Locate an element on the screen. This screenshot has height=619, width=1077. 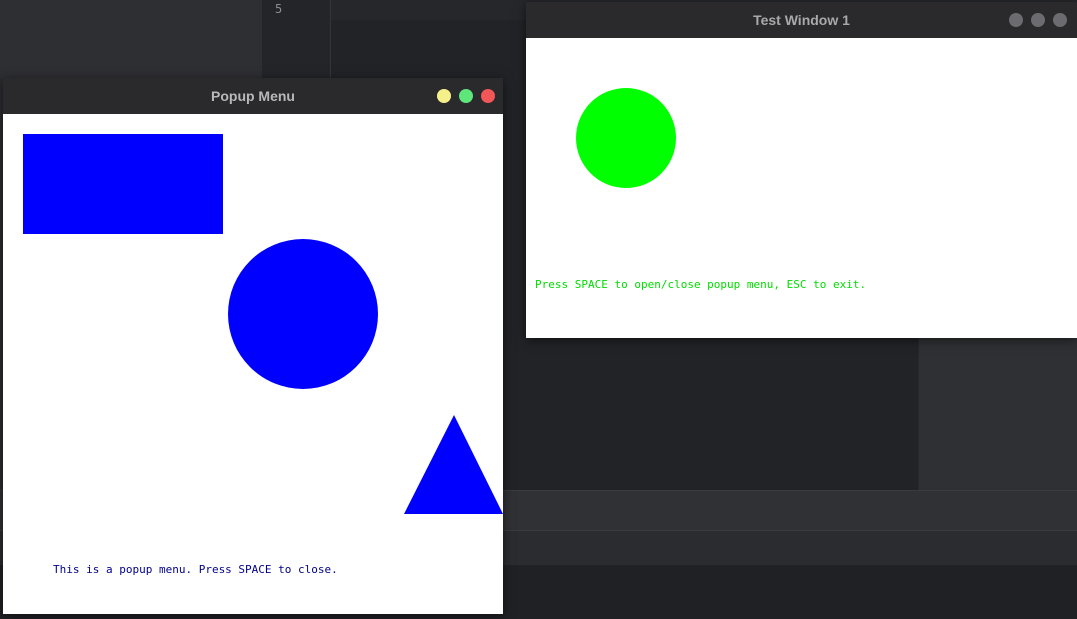
green-circle is located at coordinates (626, 138).